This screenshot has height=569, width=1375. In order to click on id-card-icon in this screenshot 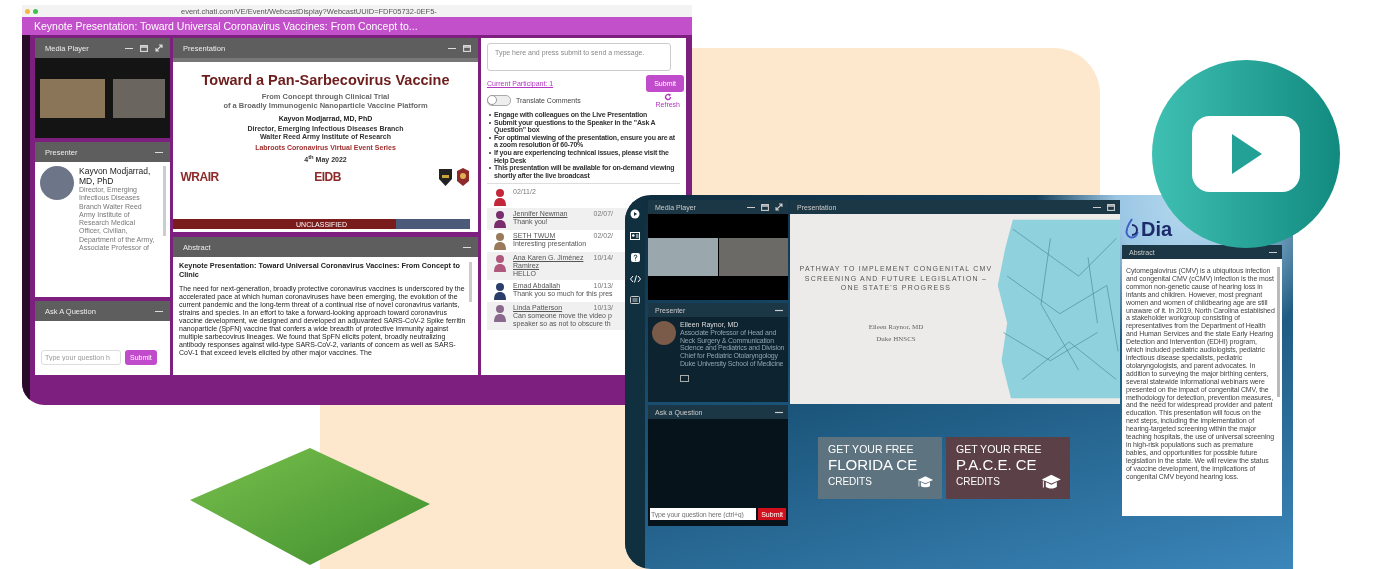, I will do `click(635, 236)`.